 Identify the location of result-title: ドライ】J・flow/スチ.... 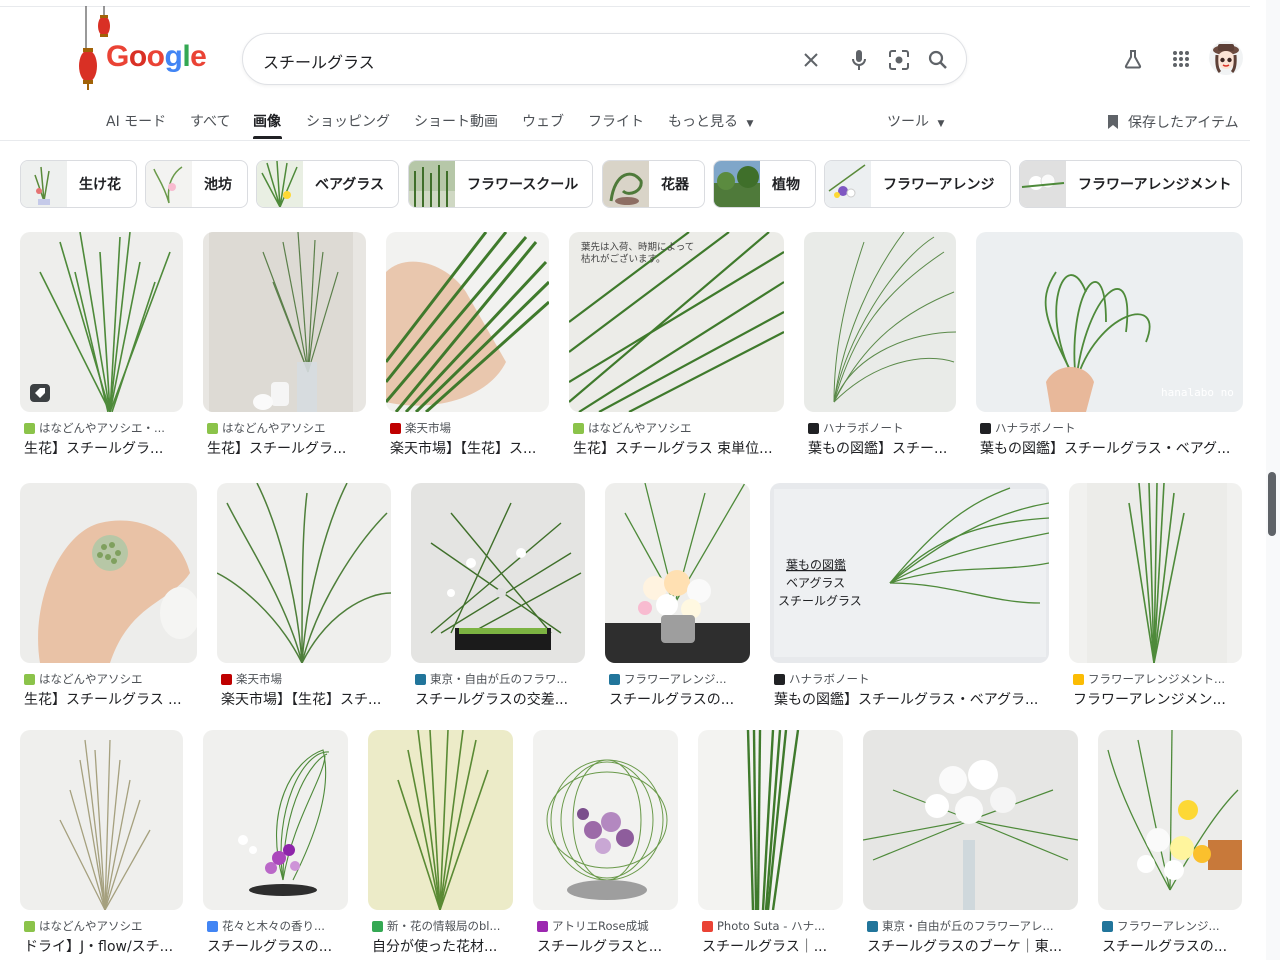
(103, 946).